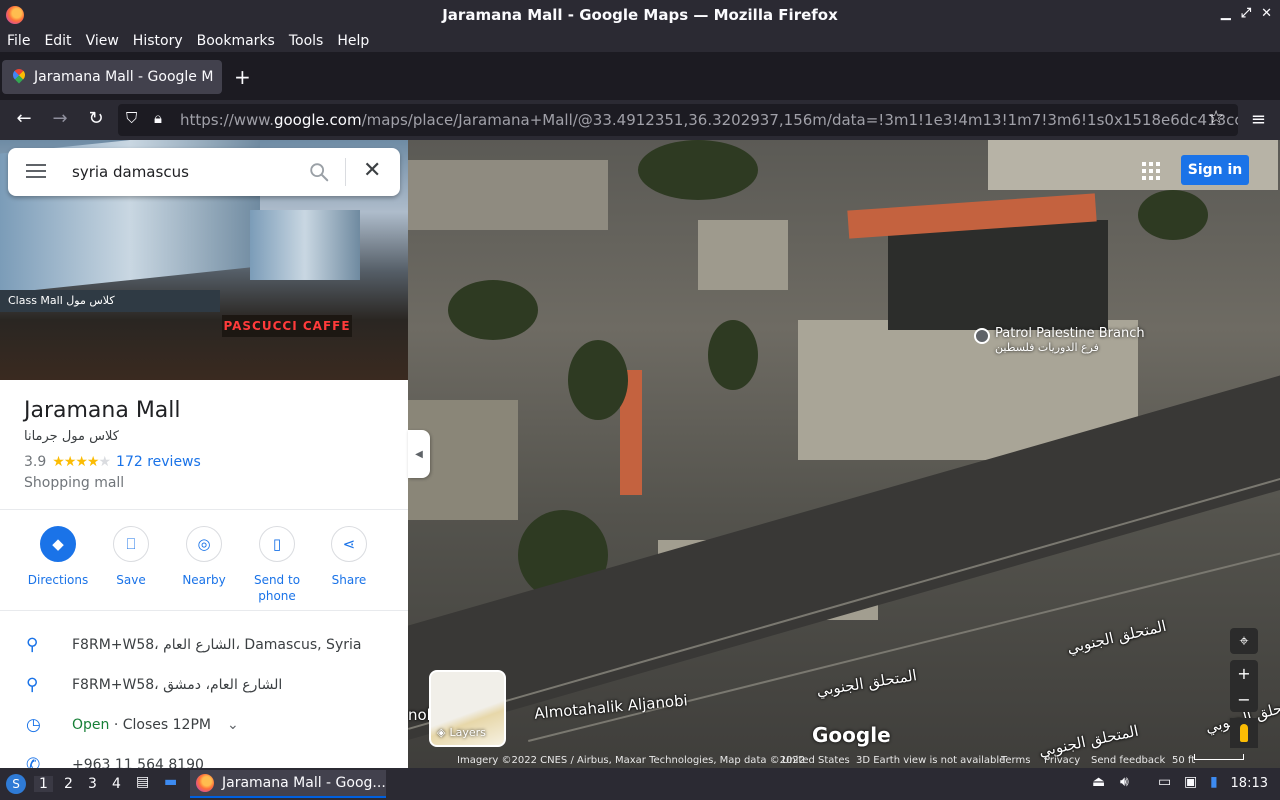 Image resolution: width=1280 pixels, height=800 pixels. I want to click on reload-button: ↻, so click(96, 118).